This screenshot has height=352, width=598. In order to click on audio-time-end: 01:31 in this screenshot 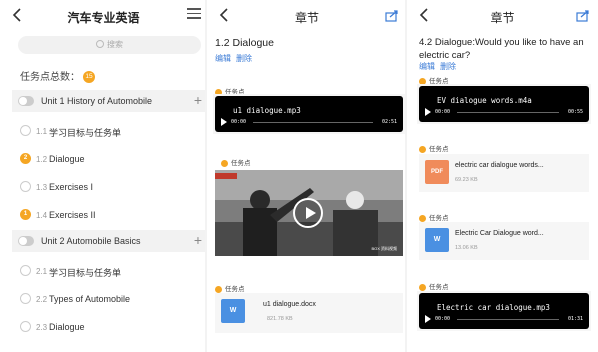, I will do `click(575, 319)`.